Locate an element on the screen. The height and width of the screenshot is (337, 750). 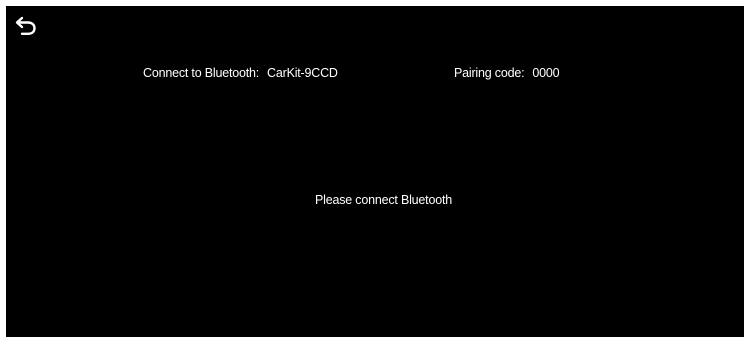
bluetooth-label: Connect to Bluetooth: is located at coordinates (201, 73).